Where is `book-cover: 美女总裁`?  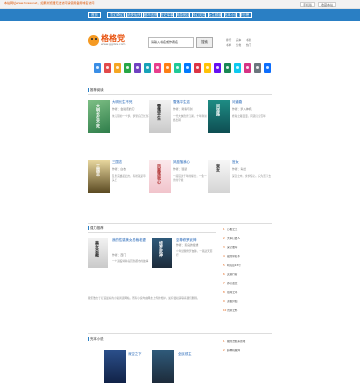
book-cover: 美女总裁 is located at coordinates (98, 253).